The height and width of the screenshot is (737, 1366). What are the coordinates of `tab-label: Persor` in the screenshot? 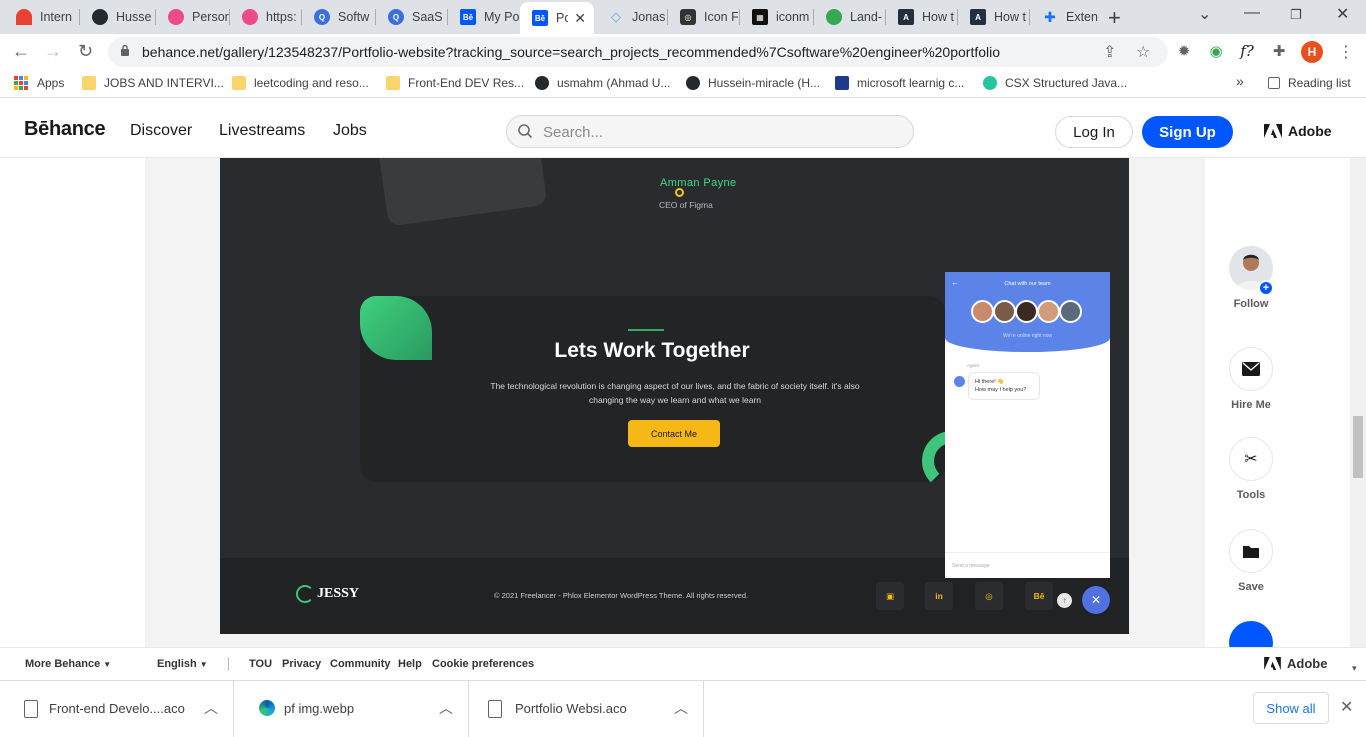 It's located at (210, 17).